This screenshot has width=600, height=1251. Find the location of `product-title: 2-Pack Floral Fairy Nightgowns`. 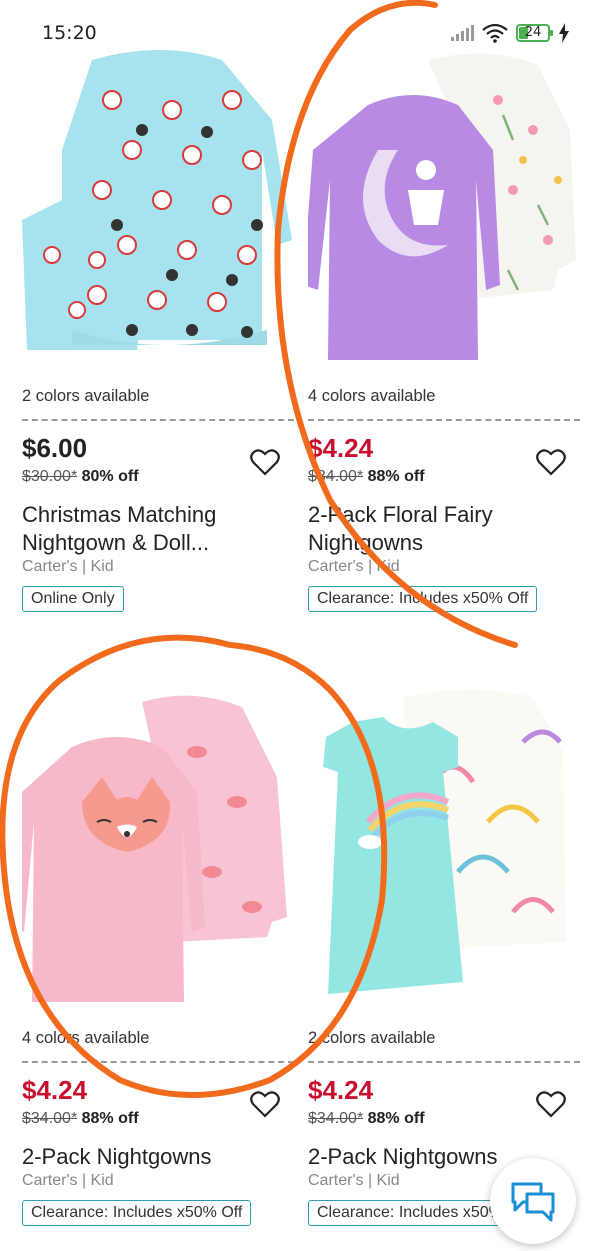

product-title: 2-Pack Floral Fairy Nightgowns is located at coordinates (443, 529).